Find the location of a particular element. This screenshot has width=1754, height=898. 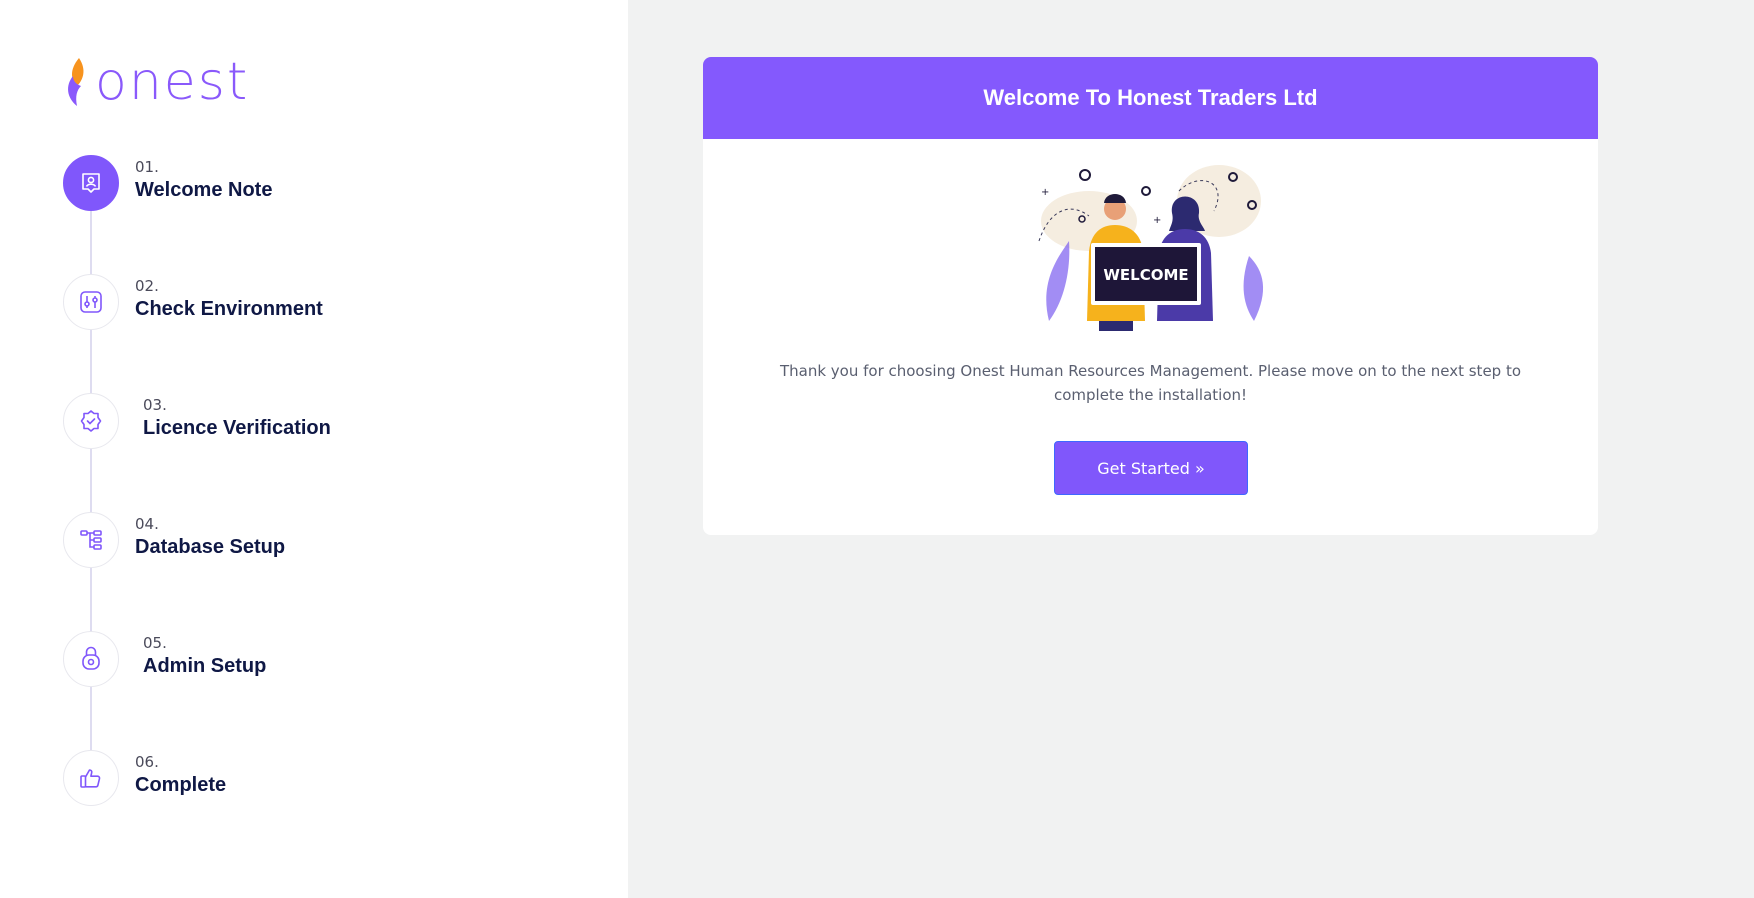

sliders-icon is located at coordinates (91, 302).